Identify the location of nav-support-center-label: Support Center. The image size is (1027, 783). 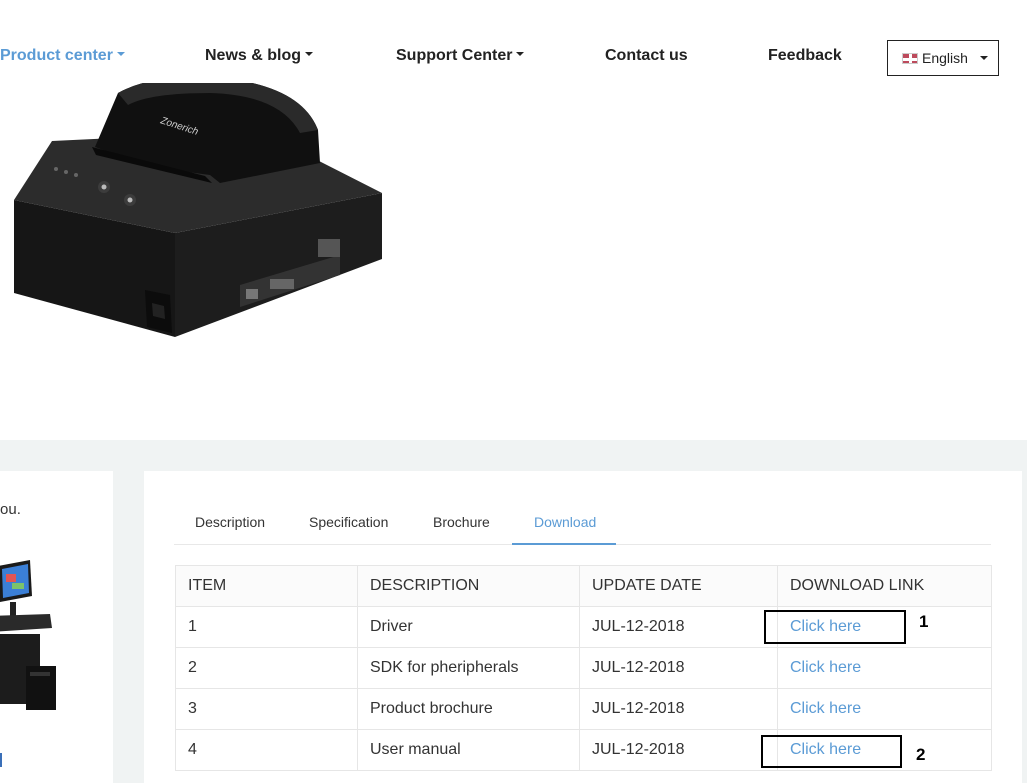
(454, 55).